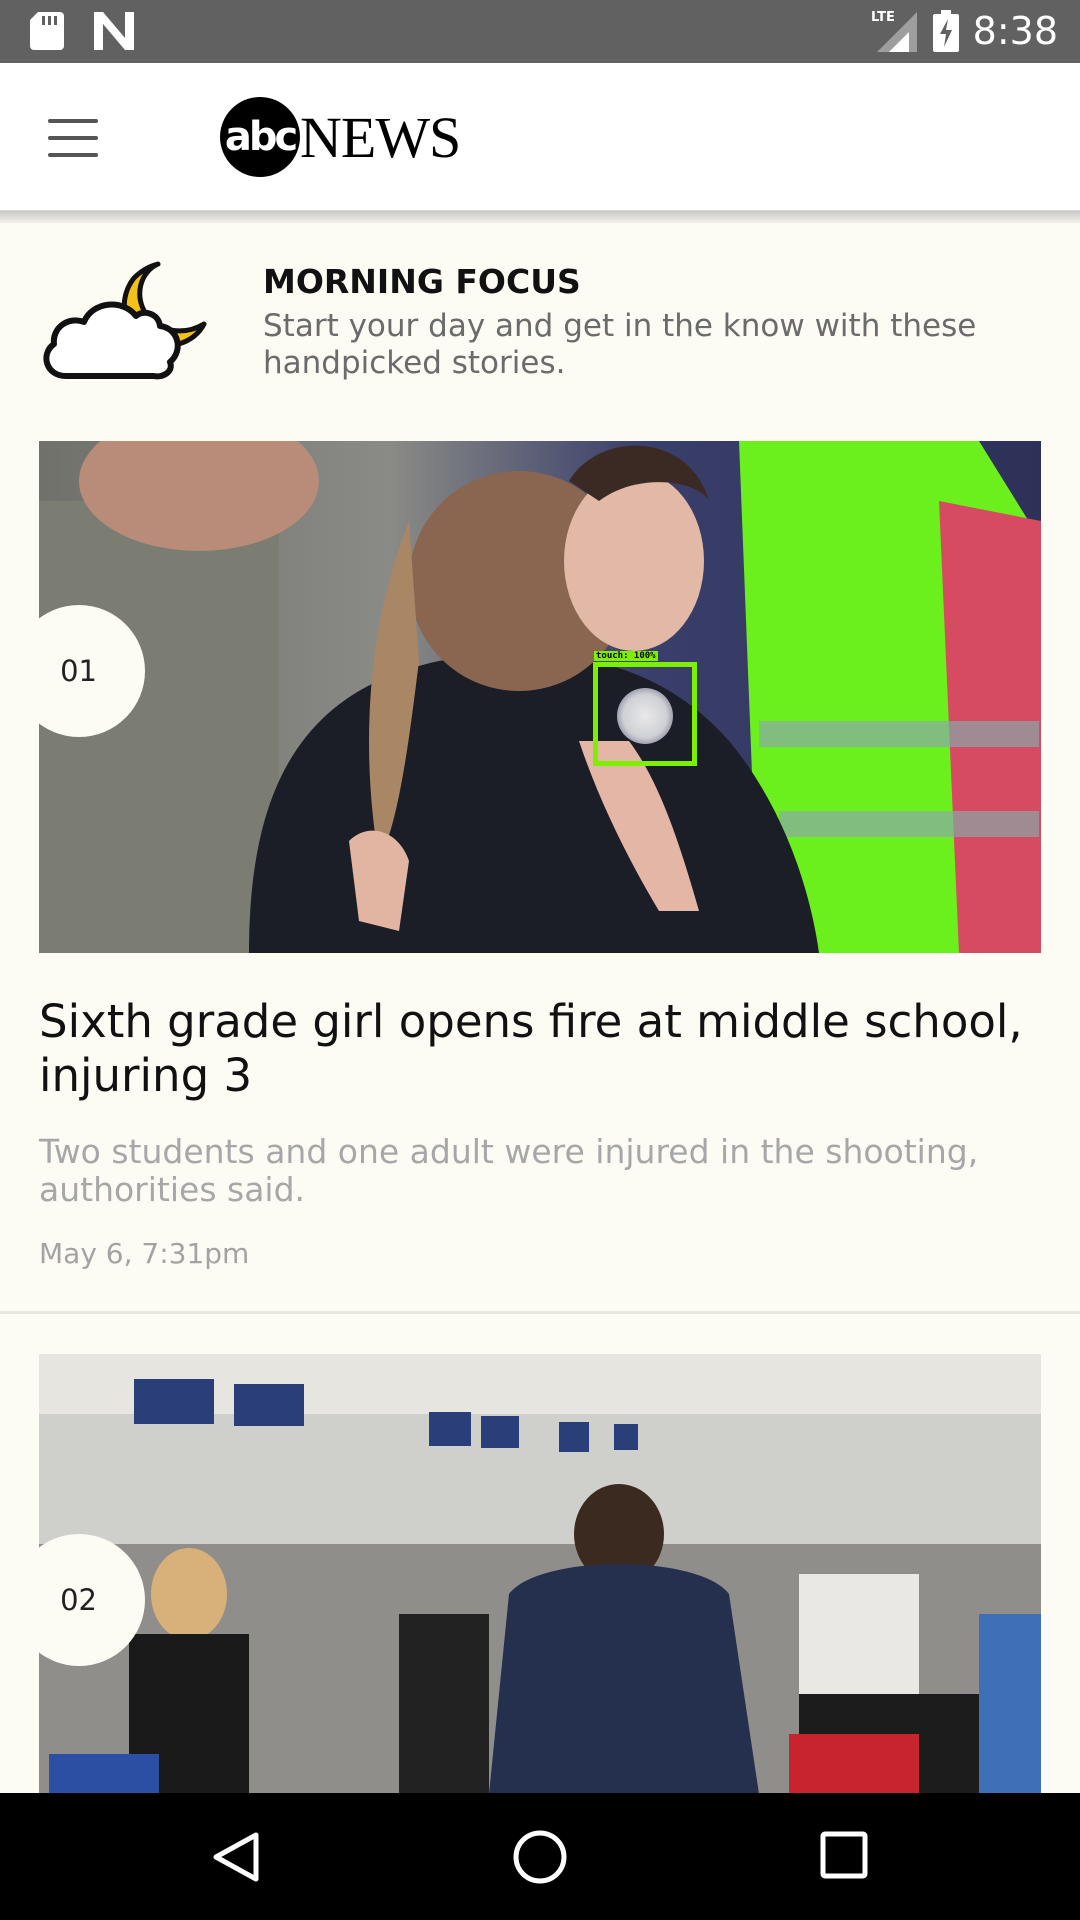 Image resolution: width=1080 pixels, height=1920 pixels. Describe the element at coordinates (114, 31) in the screenshot. I see `n-icon` at that location.